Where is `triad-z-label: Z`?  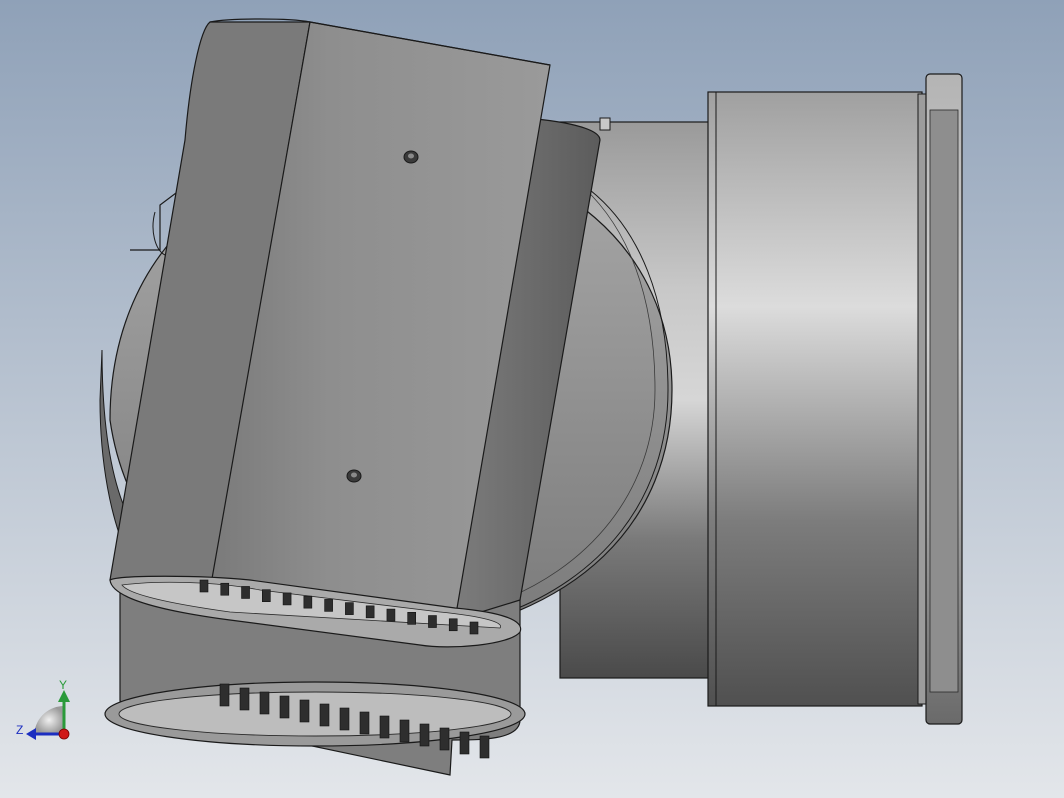 triad-z-label: Z is located at coordinates (20, 730).